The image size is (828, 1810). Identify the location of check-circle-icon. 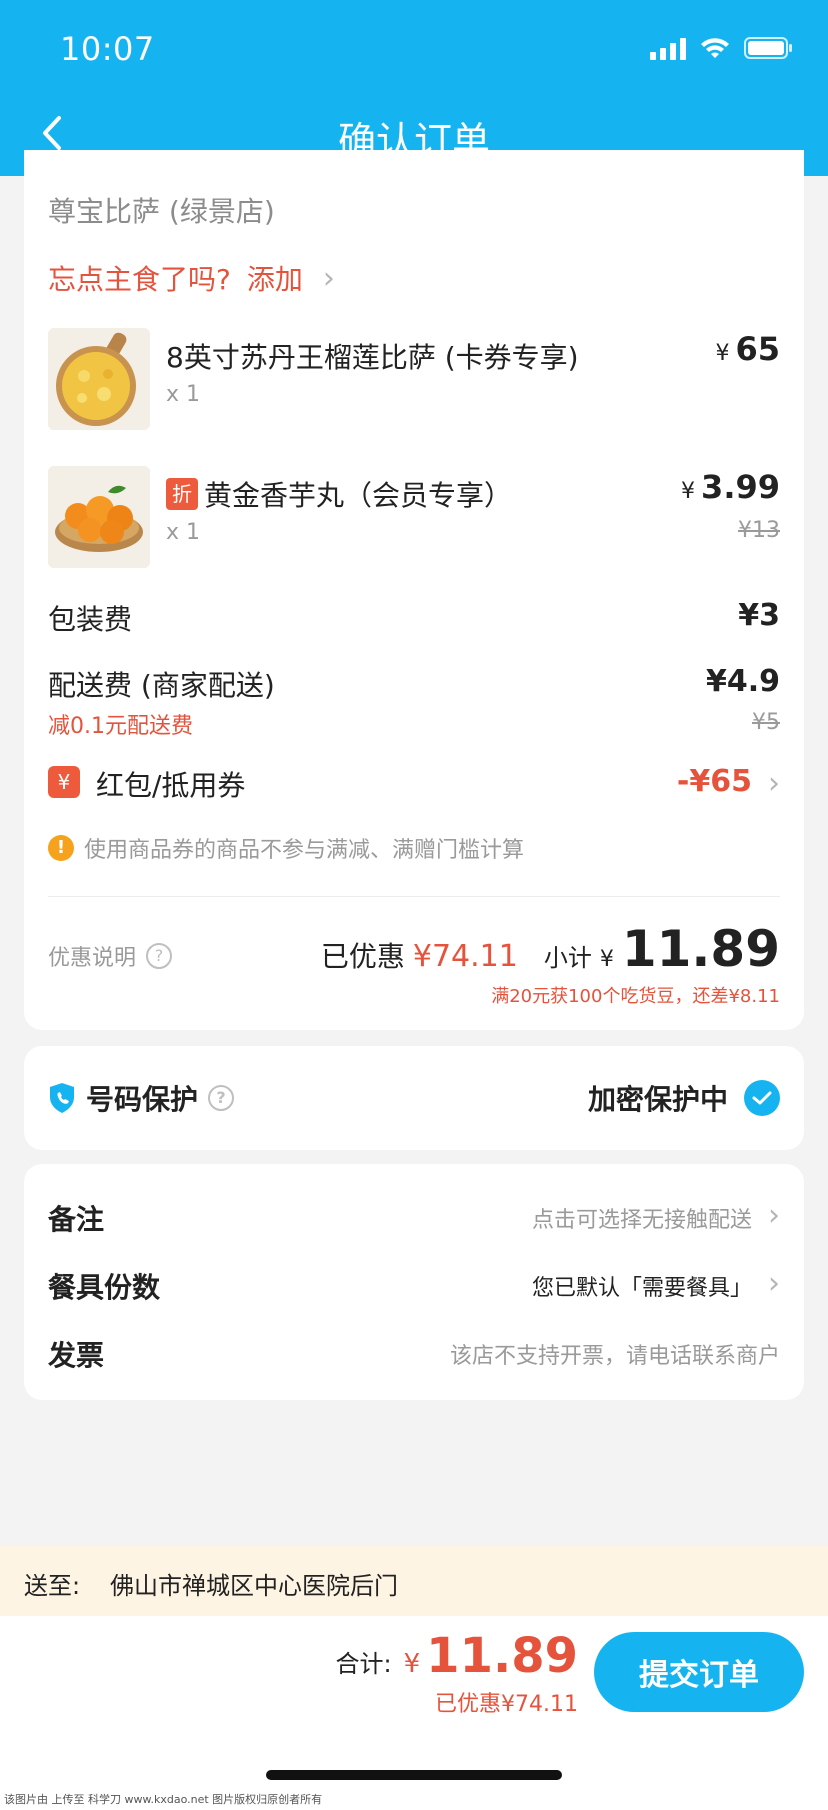
(762, 1098).